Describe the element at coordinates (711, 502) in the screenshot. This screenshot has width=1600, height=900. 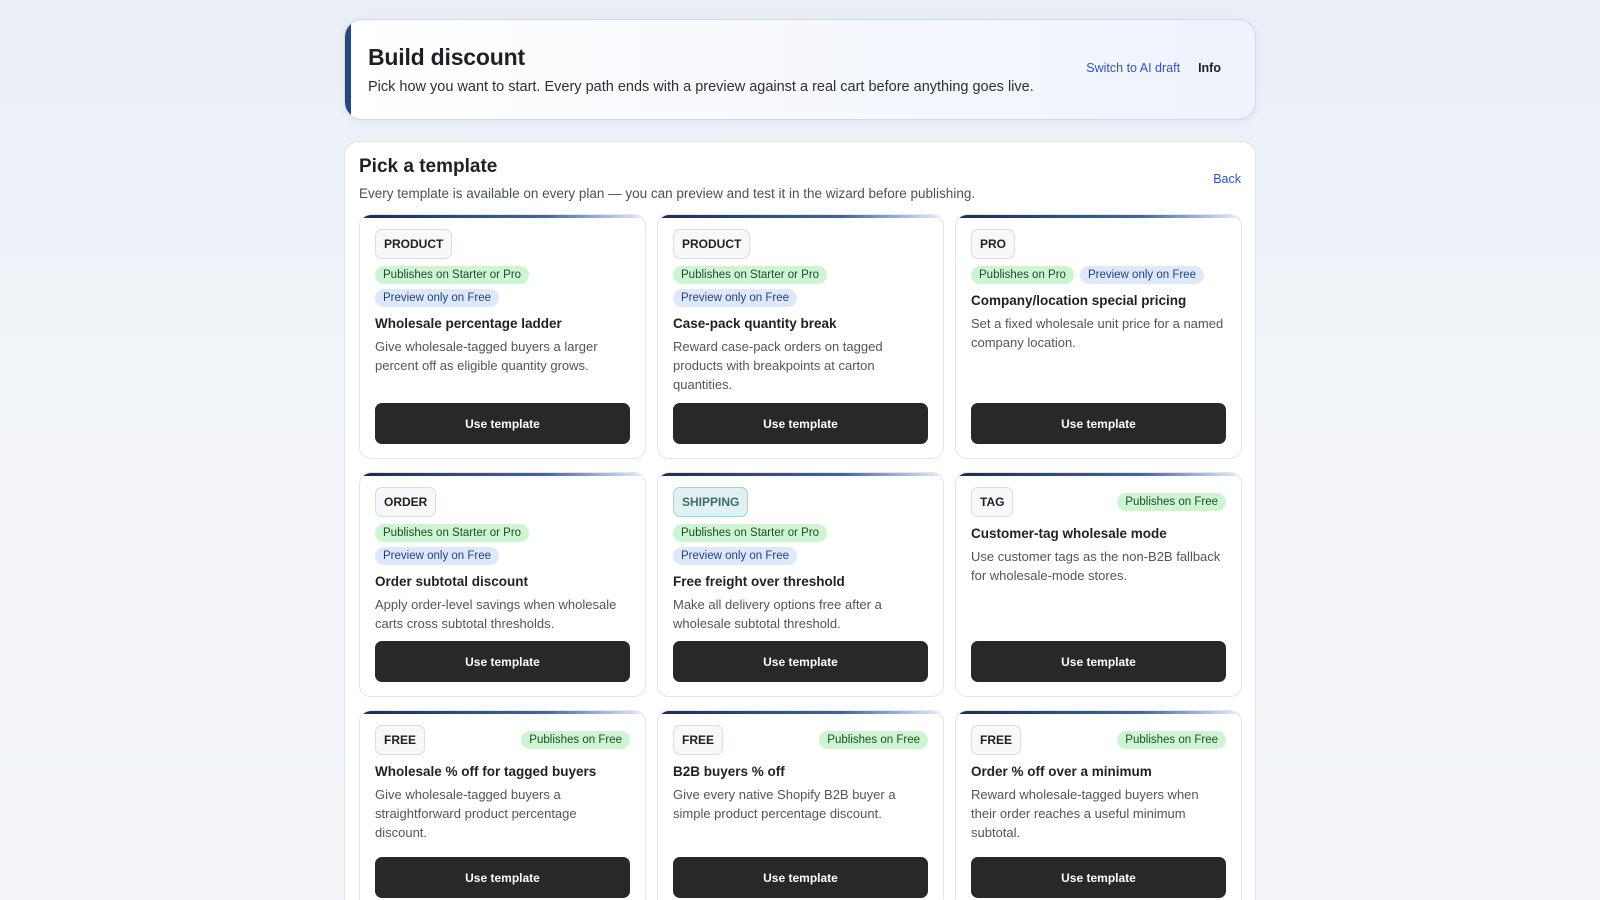
I see `category-badge: SHIPPING` at that location.